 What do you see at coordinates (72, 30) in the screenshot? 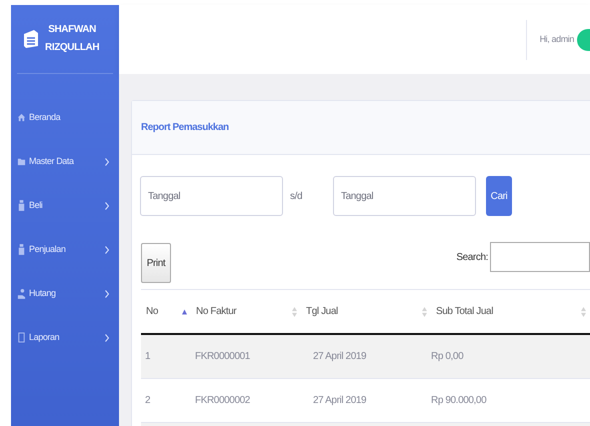
I see `brand-name: SHAFWAN` at bounding box center [72, 30].